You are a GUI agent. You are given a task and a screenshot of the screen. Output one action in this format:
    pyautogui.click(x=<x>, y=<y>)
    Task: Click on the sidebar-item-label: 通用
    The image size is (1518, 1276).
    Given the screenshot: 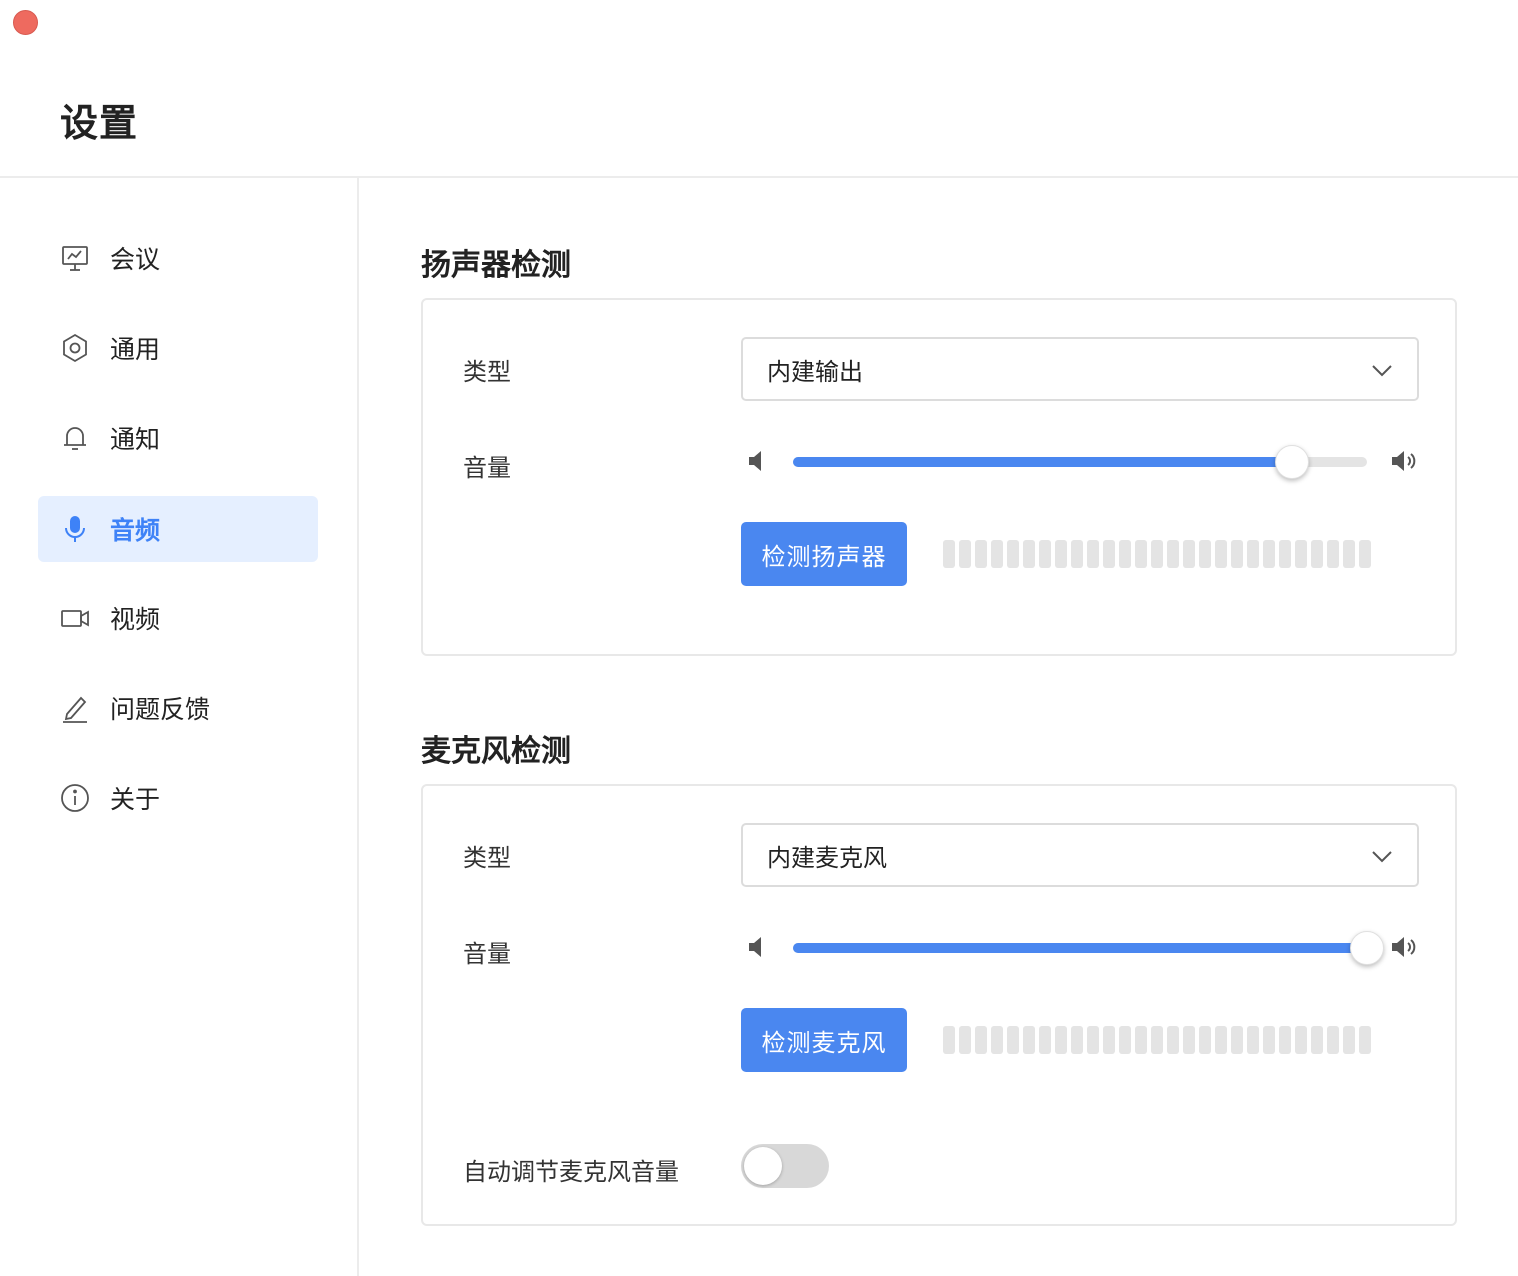 What is the action you would take?
    pyautogui.click(x=135, y=349)
    